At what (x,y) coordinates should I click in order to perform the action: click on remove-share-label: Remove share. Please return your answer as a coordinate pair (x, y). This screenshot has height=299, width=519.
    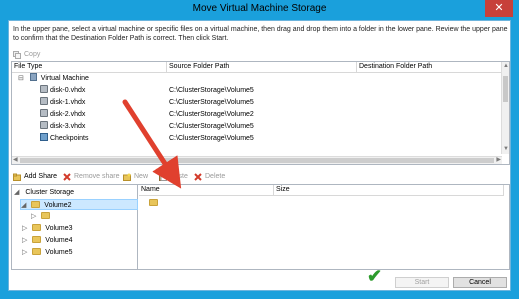
    Looking at the image, I should click on (97, 176).